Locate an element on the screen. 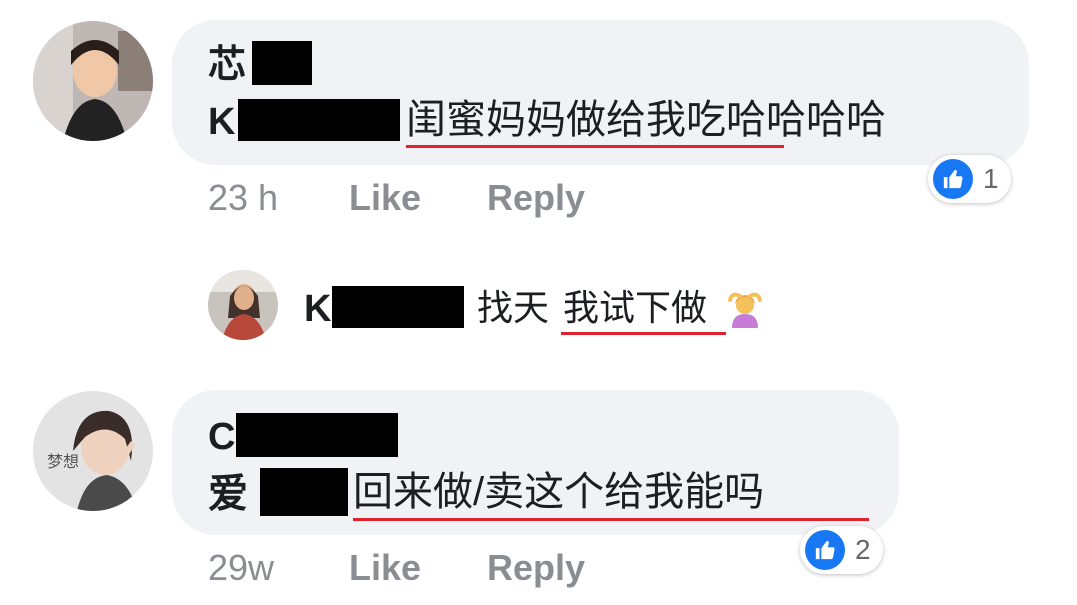 The image size is (1077, 605). reaction-badge: 2 is located at coordinates (841, 550).